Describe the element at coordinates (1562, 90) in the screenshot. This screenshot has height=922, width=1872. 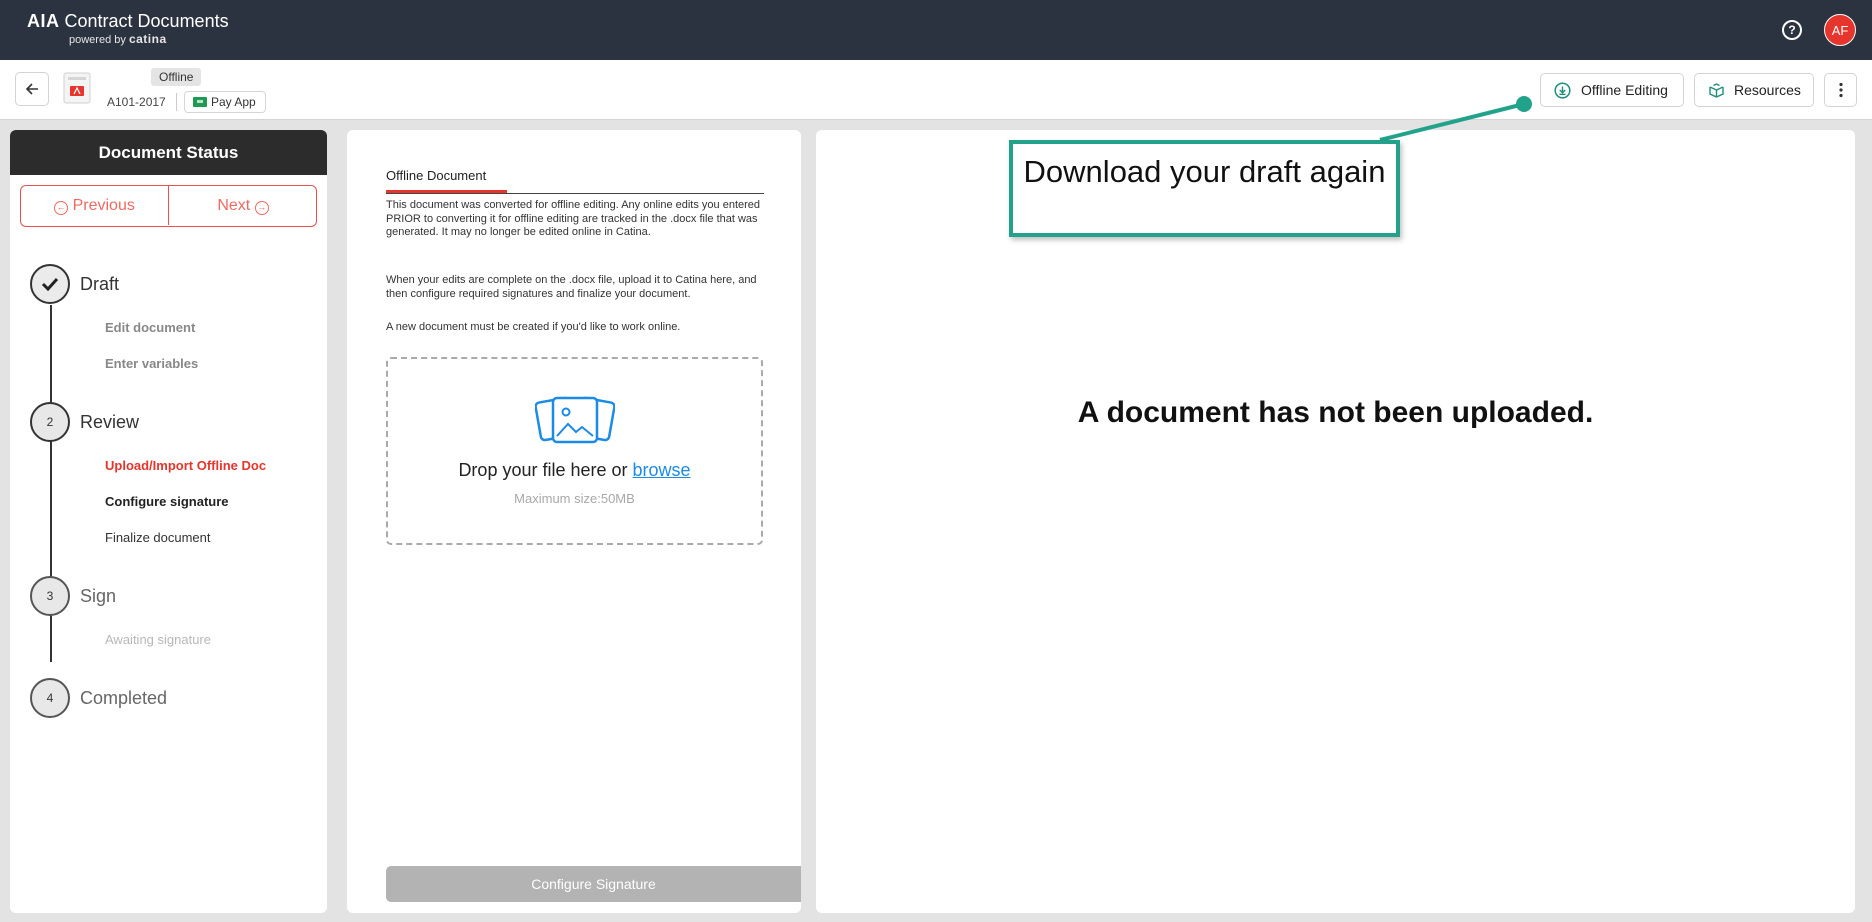
I see `download-circle-icon` at that location.